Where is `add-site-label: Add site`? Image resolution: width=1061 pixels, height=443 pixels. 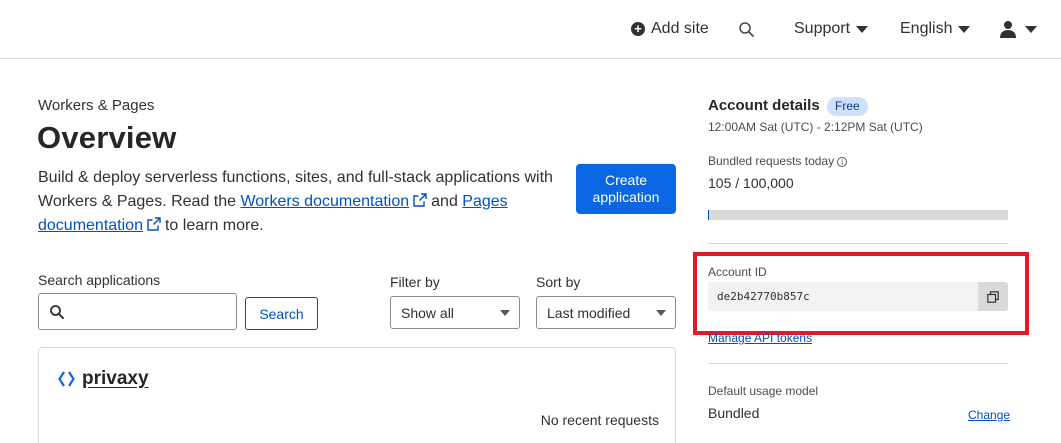 add-site-label: Add site is located at coordinates (680, 28).